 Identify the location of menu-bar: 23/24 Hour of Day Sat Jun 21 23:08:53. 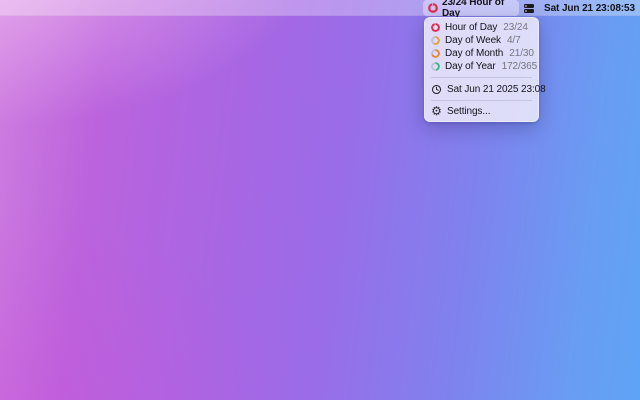
(320, 9).